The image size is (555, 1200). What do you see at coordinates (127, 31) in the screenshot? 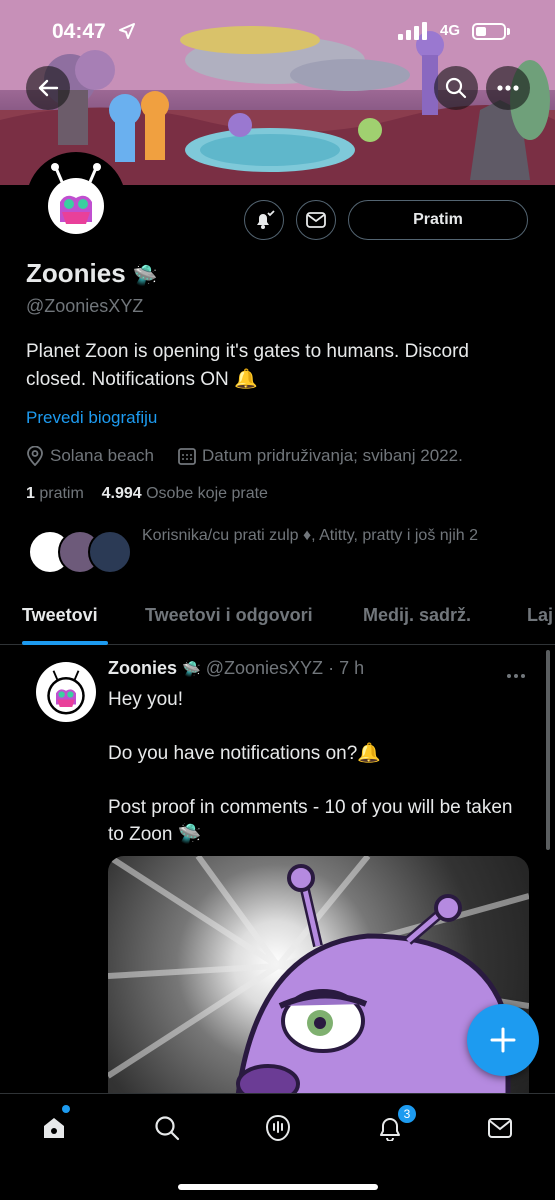
I see `location-arrow-icon` at bounding box center [127, 31].